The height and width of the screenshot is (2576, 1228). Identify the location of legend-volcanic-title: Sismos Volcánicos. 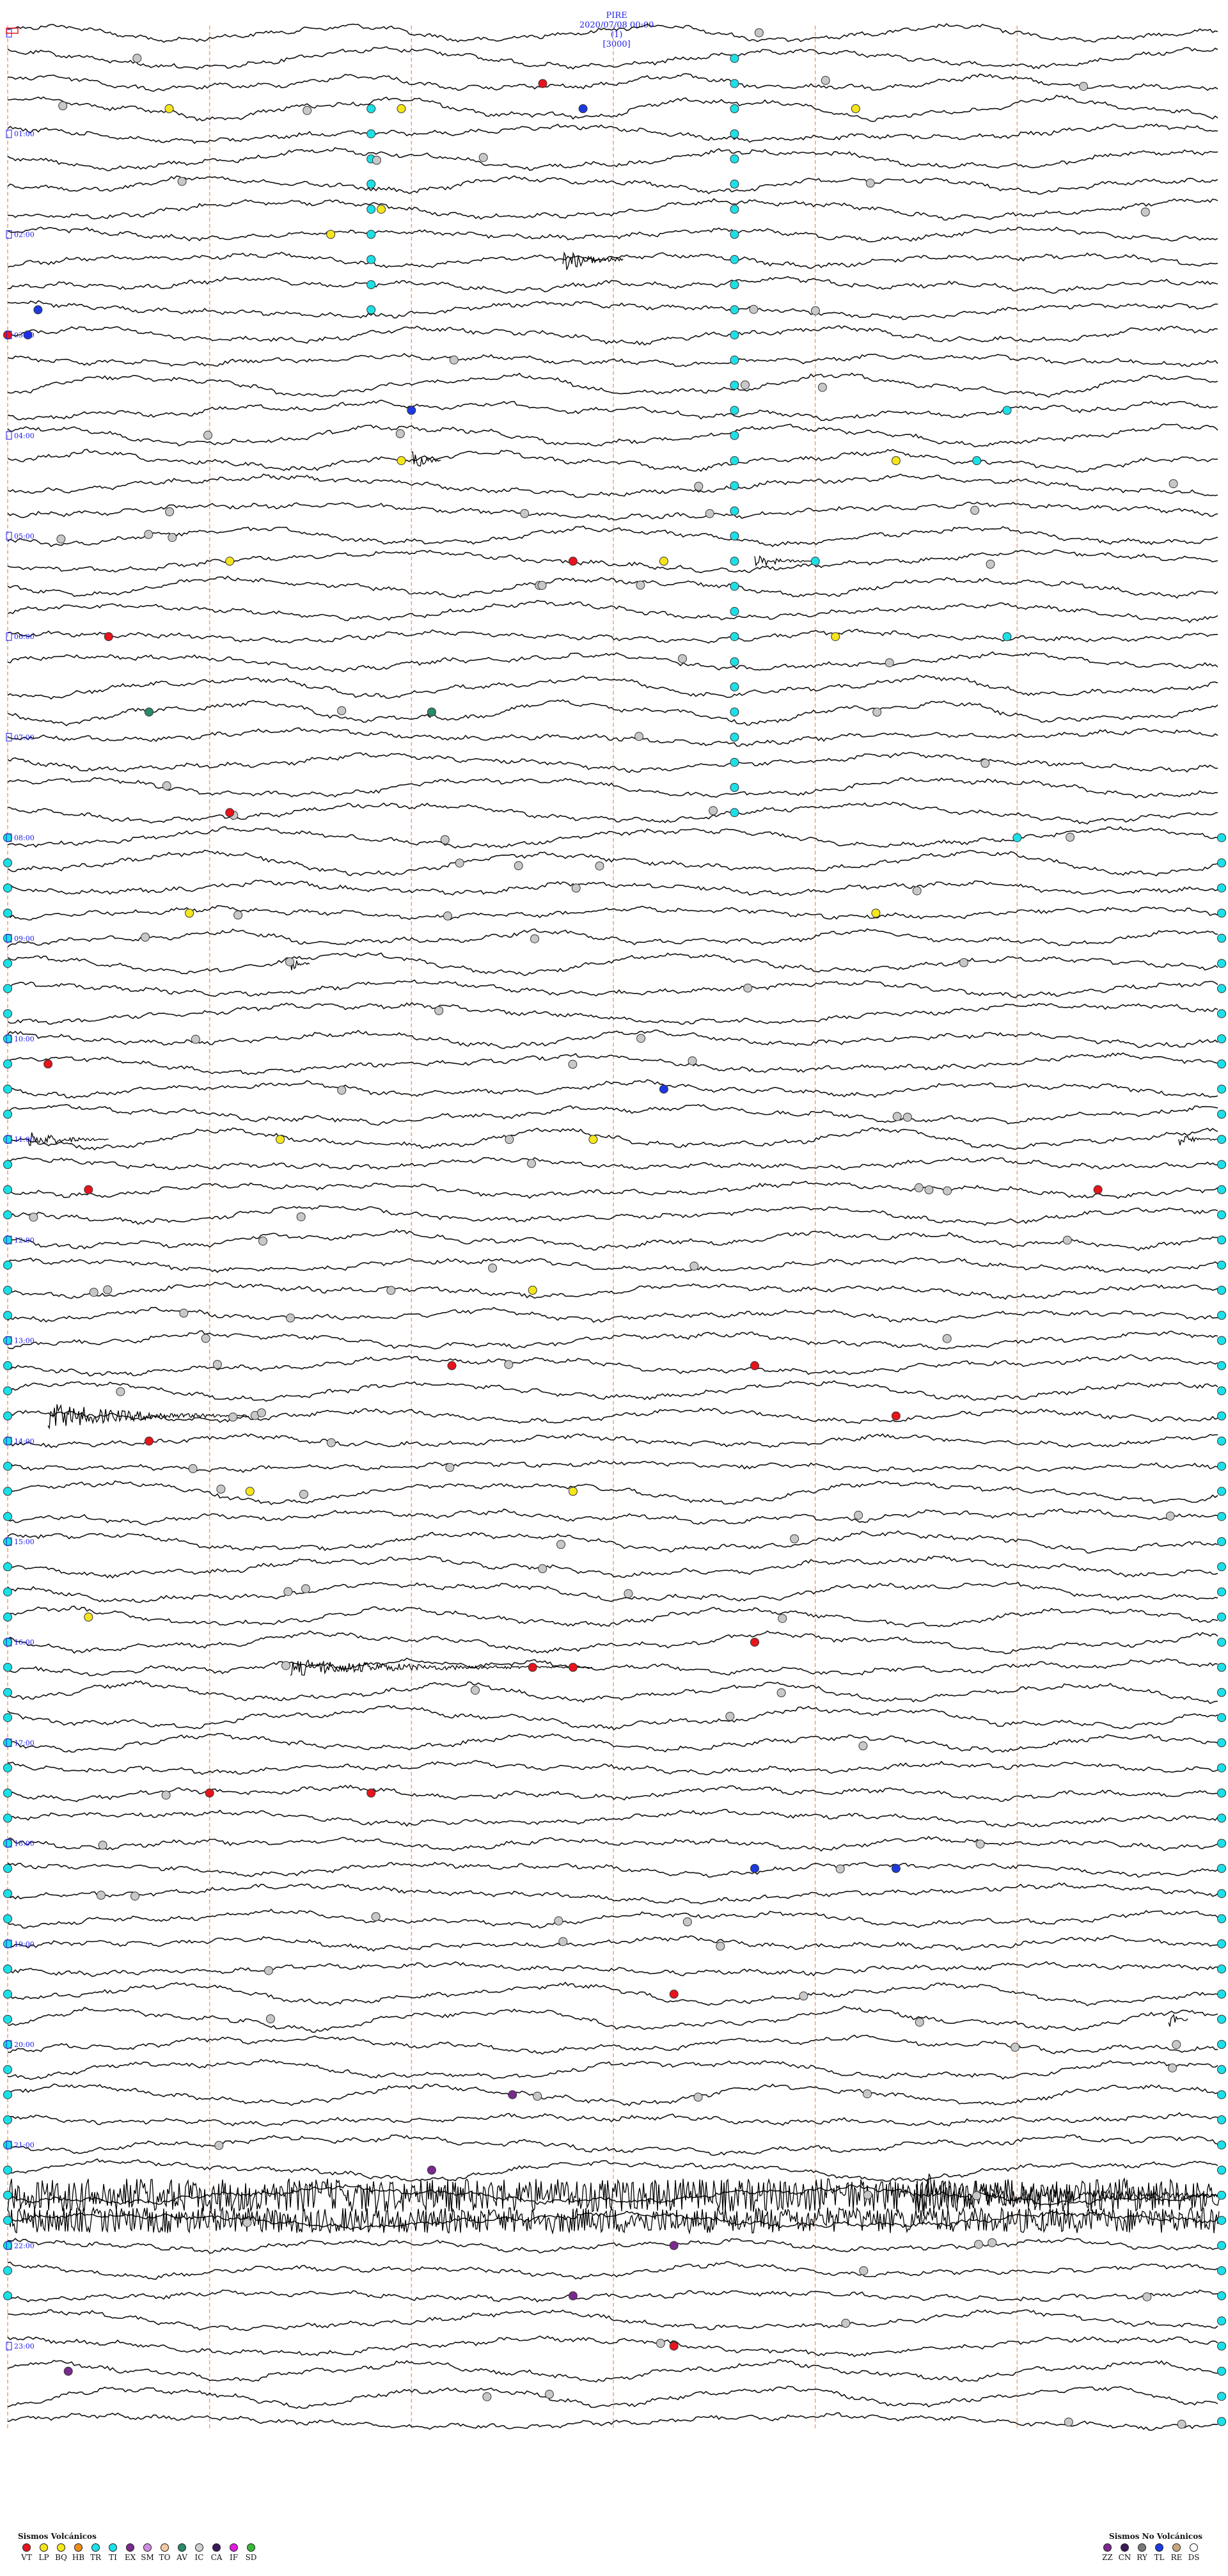
(57, 2536).